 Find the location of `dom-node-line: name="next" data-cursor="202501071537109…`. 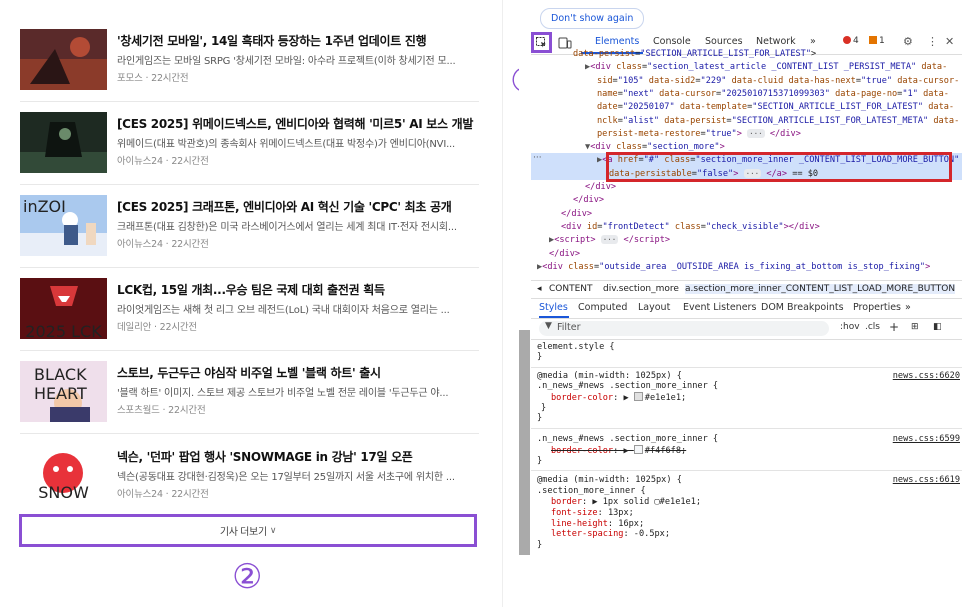

dom-node-line: name="next" data-cursor="202501071537109… is located at coordinates (773, 94).